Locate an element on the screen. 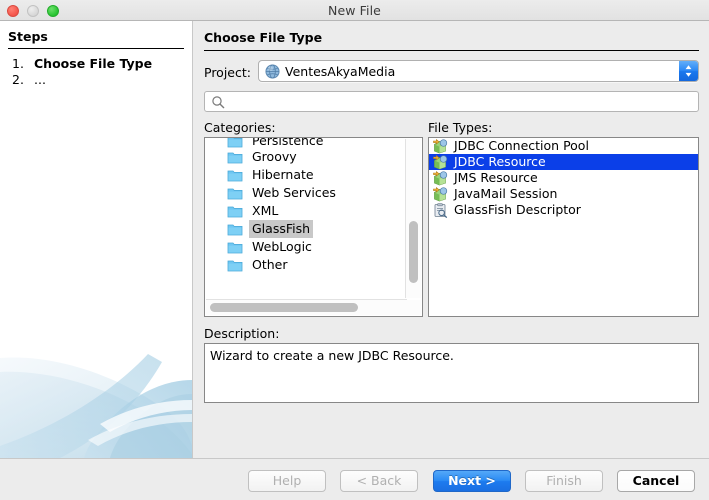 The image size is (709, 500). descriptor-icon is located at coordinates (441, 210).